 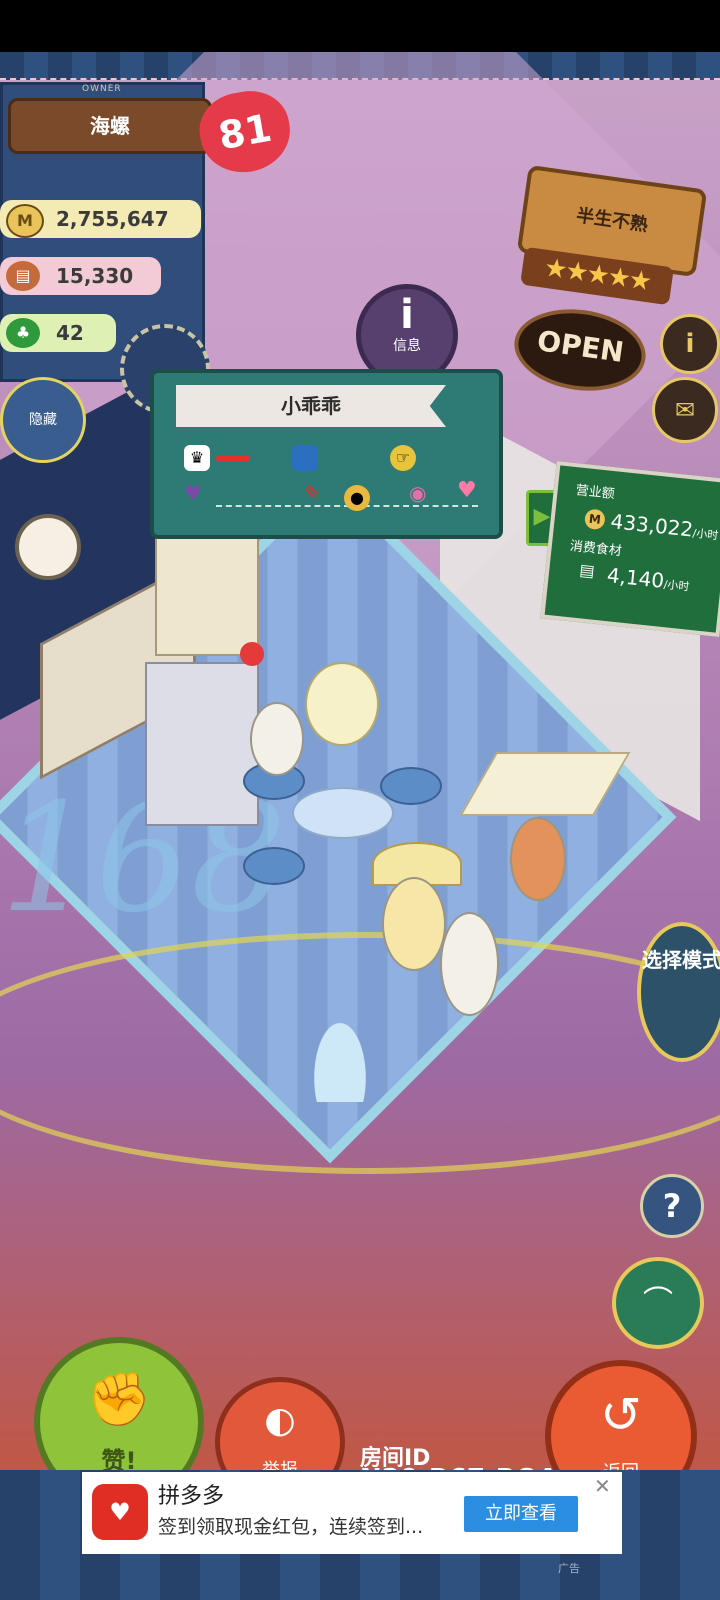 What do you see at coordinates (340, 1042) in the screenshot?
I see `fountain` at bounding box center [340, 1042].